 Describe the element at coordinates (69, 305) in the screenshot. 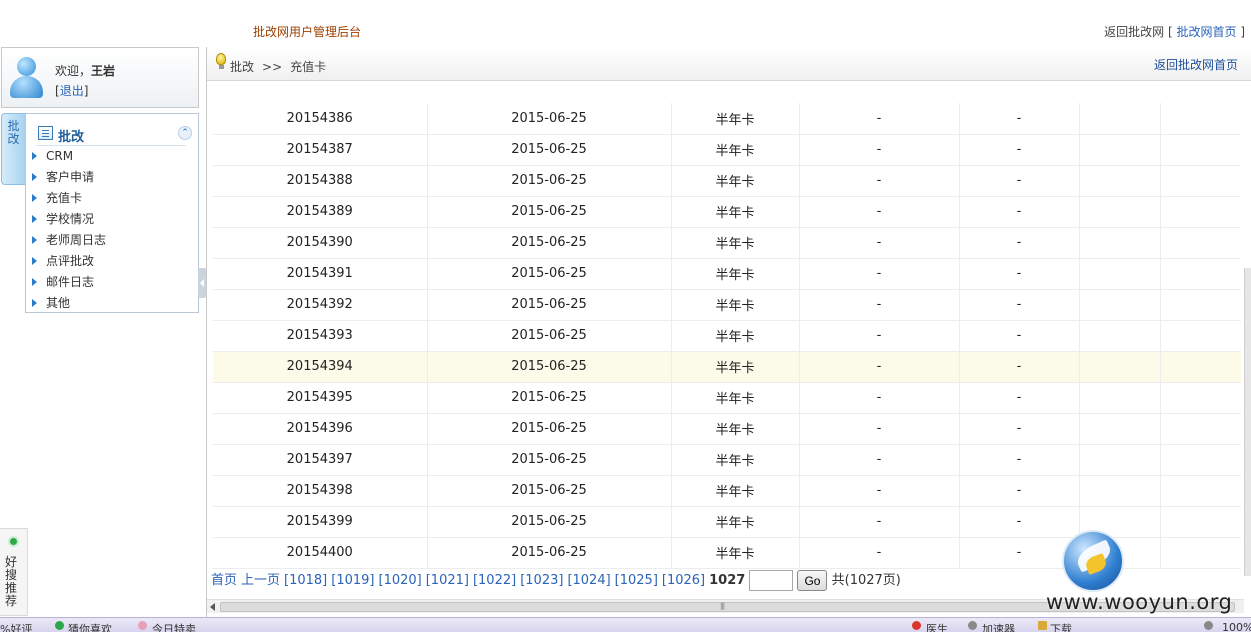

I see `sidebar-item-other: 其他` at that location.